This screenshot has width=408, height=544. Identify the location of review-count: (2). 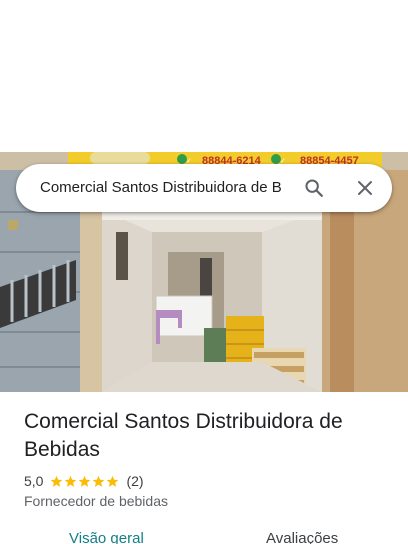
(134, 481).